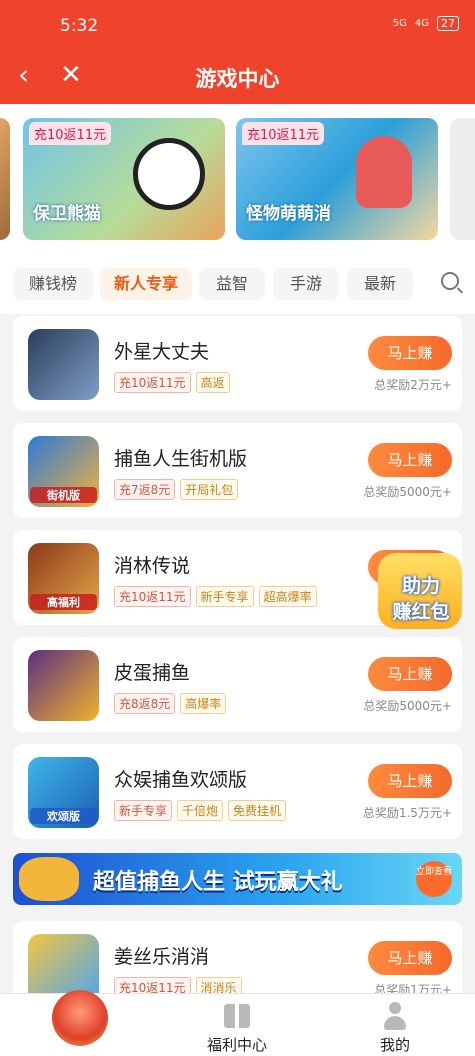  Describe the element at coordinates (337, 179) in the screenshot. I see `banner-guaiwu-mengmengxiao: 充10返11元 怪物萌萌消` at that location.